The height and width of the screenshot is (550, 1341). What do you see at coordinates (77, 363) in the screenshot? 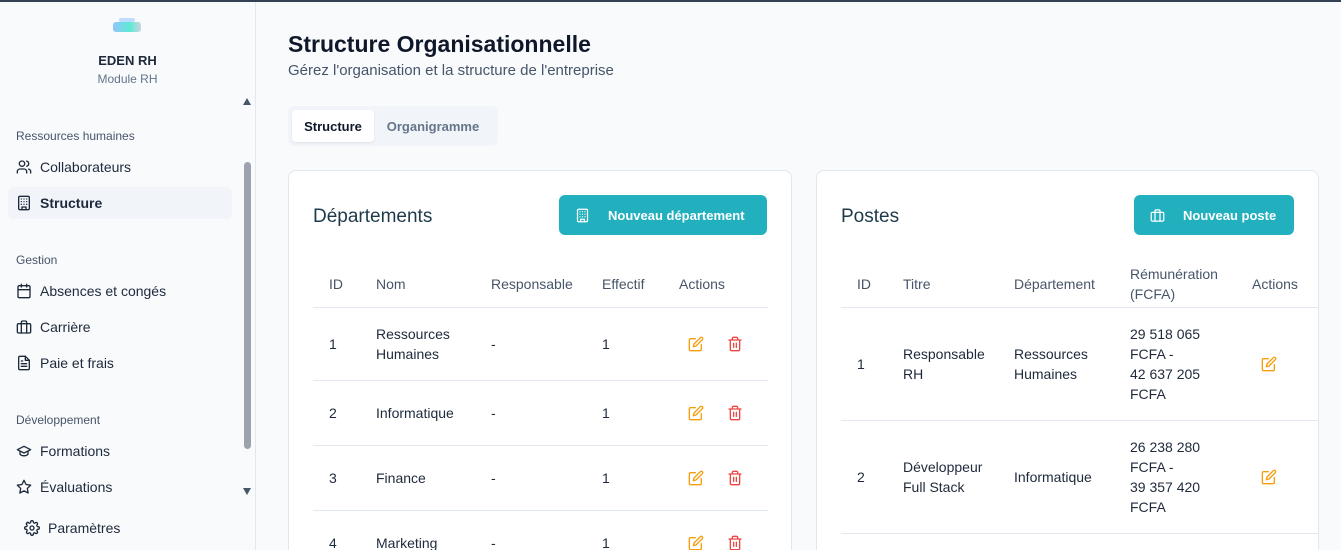
I see `sidebar-item-label: Paie et frais` at bounding box center [77, 363].